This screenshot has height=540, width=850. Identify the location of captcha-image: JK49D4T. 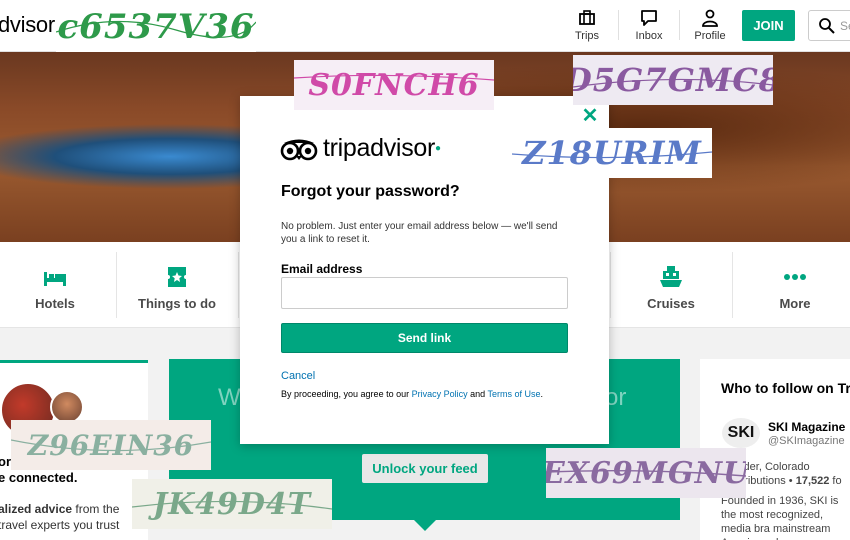
(232, 504).